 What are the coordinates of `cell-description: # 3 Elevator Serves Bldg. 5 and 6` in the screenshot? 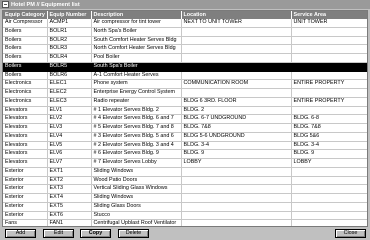 It's located at (136, 137).